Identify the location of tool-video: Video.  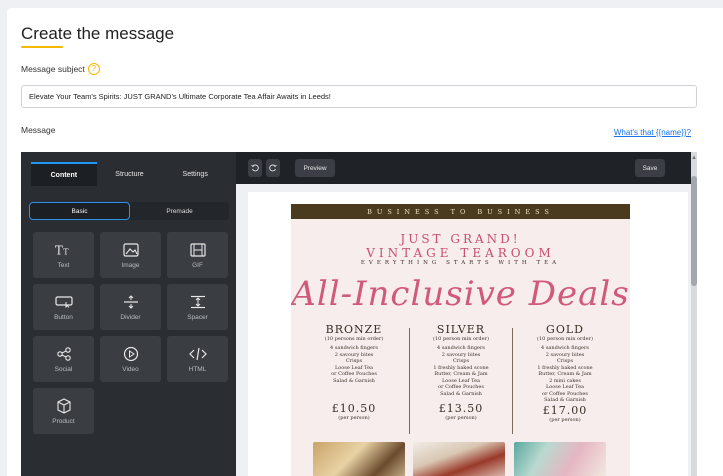
(130, 359).